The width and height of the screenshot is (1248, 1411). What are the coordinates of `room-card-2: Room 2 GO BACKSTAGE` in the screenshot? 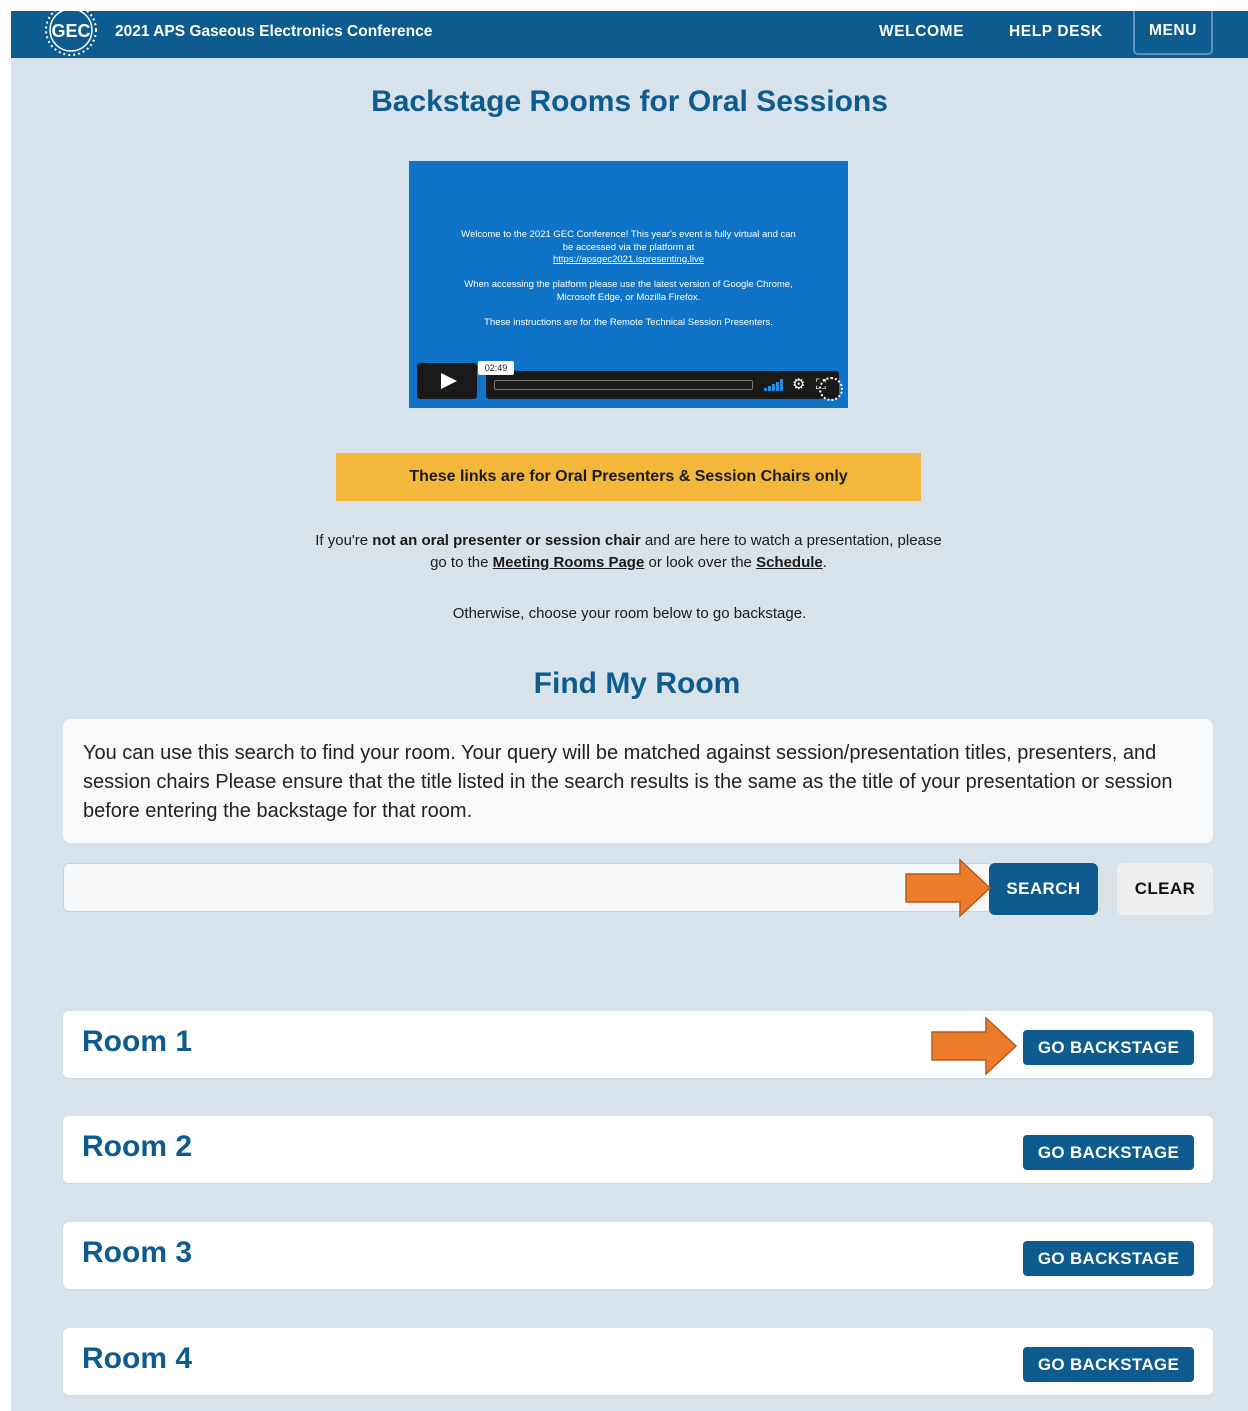 It's located at (638, 1149).